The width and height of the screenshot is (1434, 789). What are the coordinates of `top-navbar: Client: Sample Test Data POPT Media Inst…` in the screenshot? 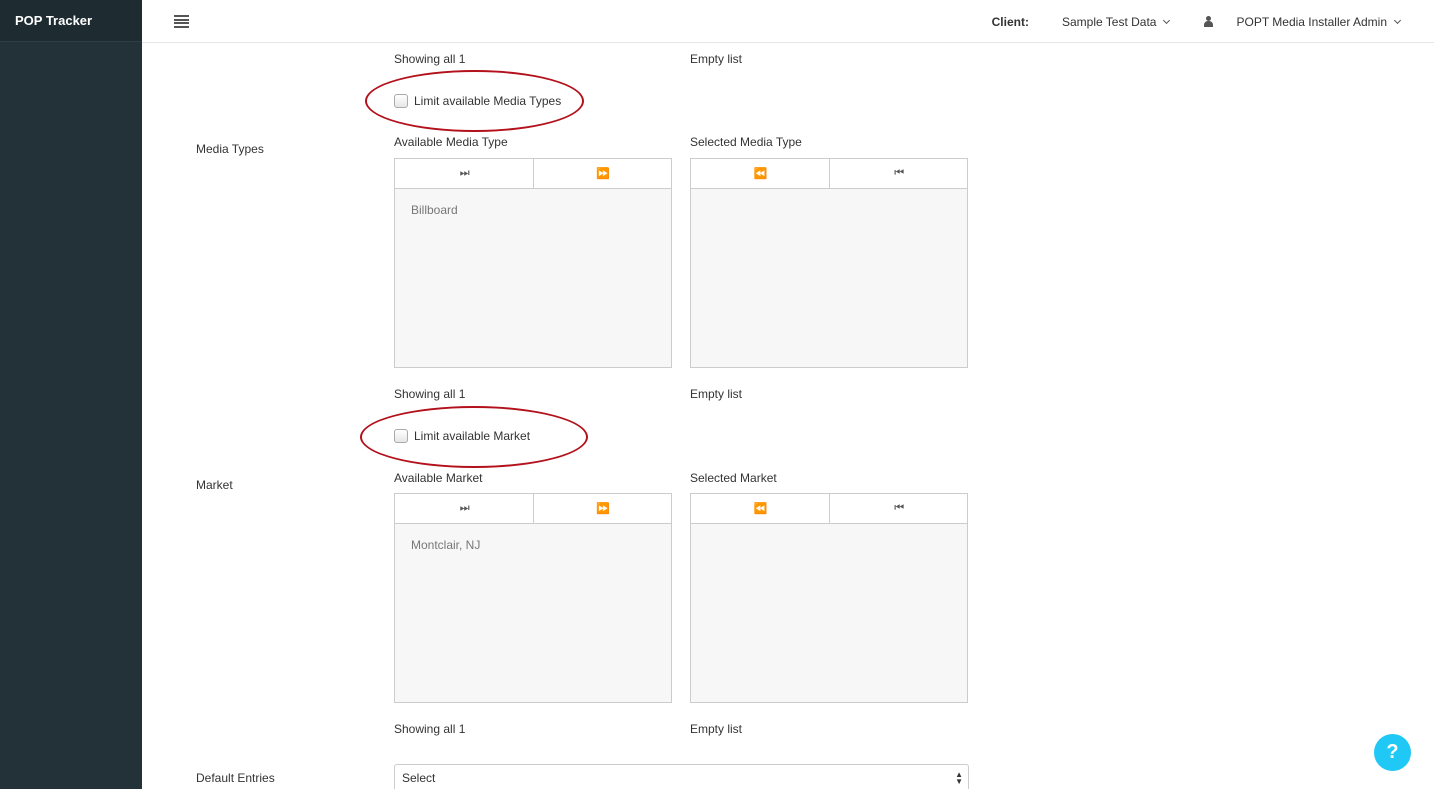 It's located at (788, 21).